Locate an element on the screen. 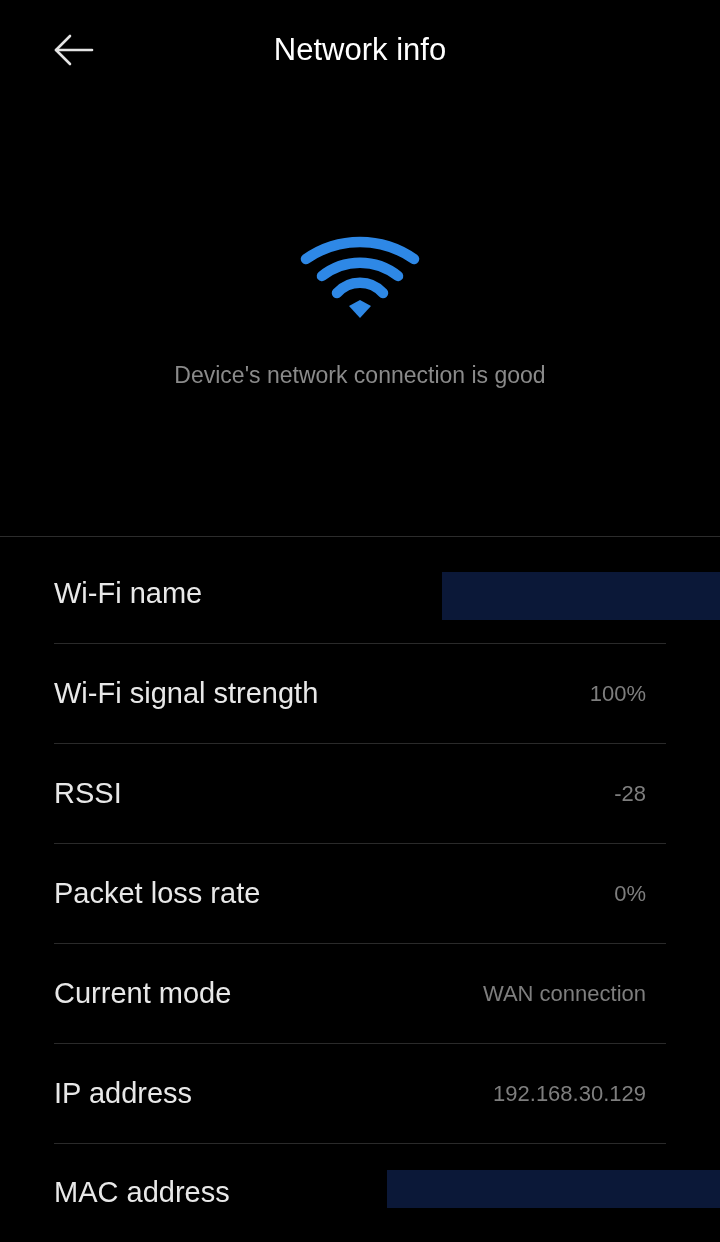 The height and width of the screenshot is (1242, 720). row-value: WAN connection is located at coordinates (564, 994).